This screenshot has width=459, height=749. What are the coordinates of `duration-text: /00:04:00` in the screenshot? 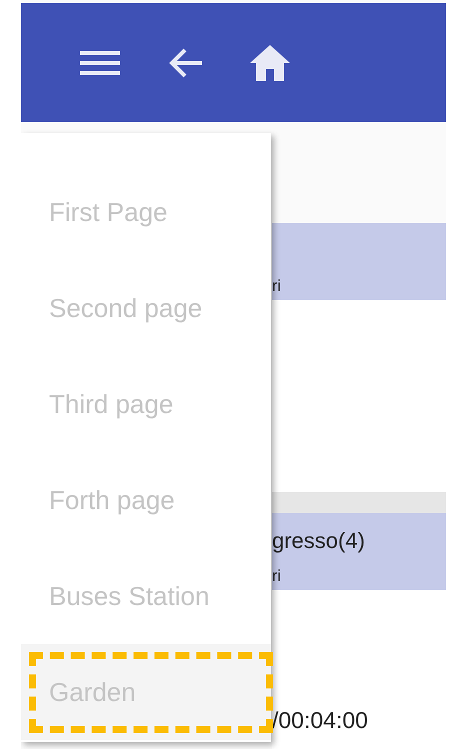 It's located at (320, 720).